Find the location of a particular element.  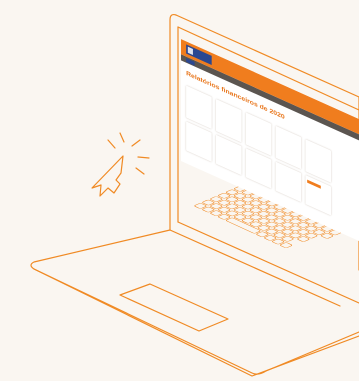

cursor-click-icon is located at coordinates (120, 164).